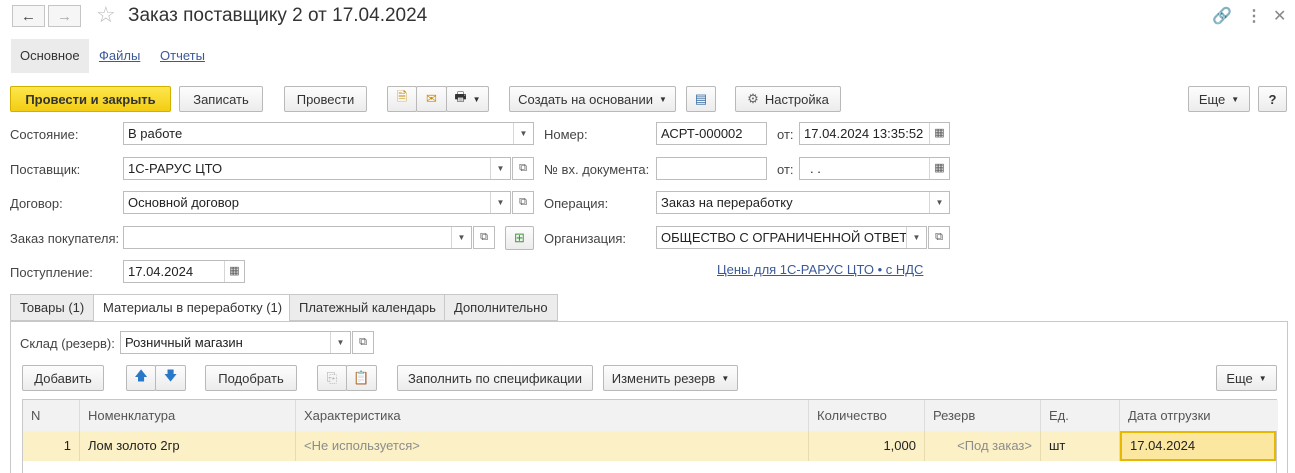 This screenshot has width=1295, height=473. I want to click on cell-n: 1, so click(51, 446).